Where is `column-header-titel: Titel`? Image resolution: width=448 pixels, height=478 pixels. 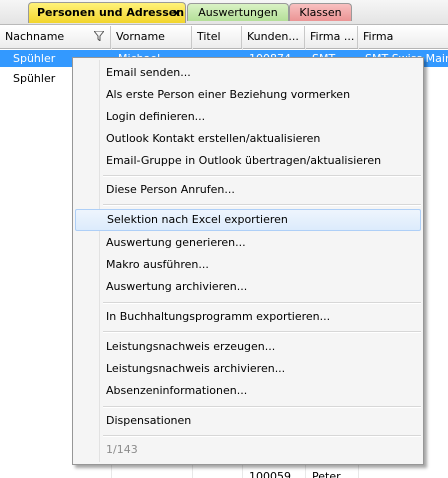
column-header-titel: Titel is located at coordinates (217, 37).